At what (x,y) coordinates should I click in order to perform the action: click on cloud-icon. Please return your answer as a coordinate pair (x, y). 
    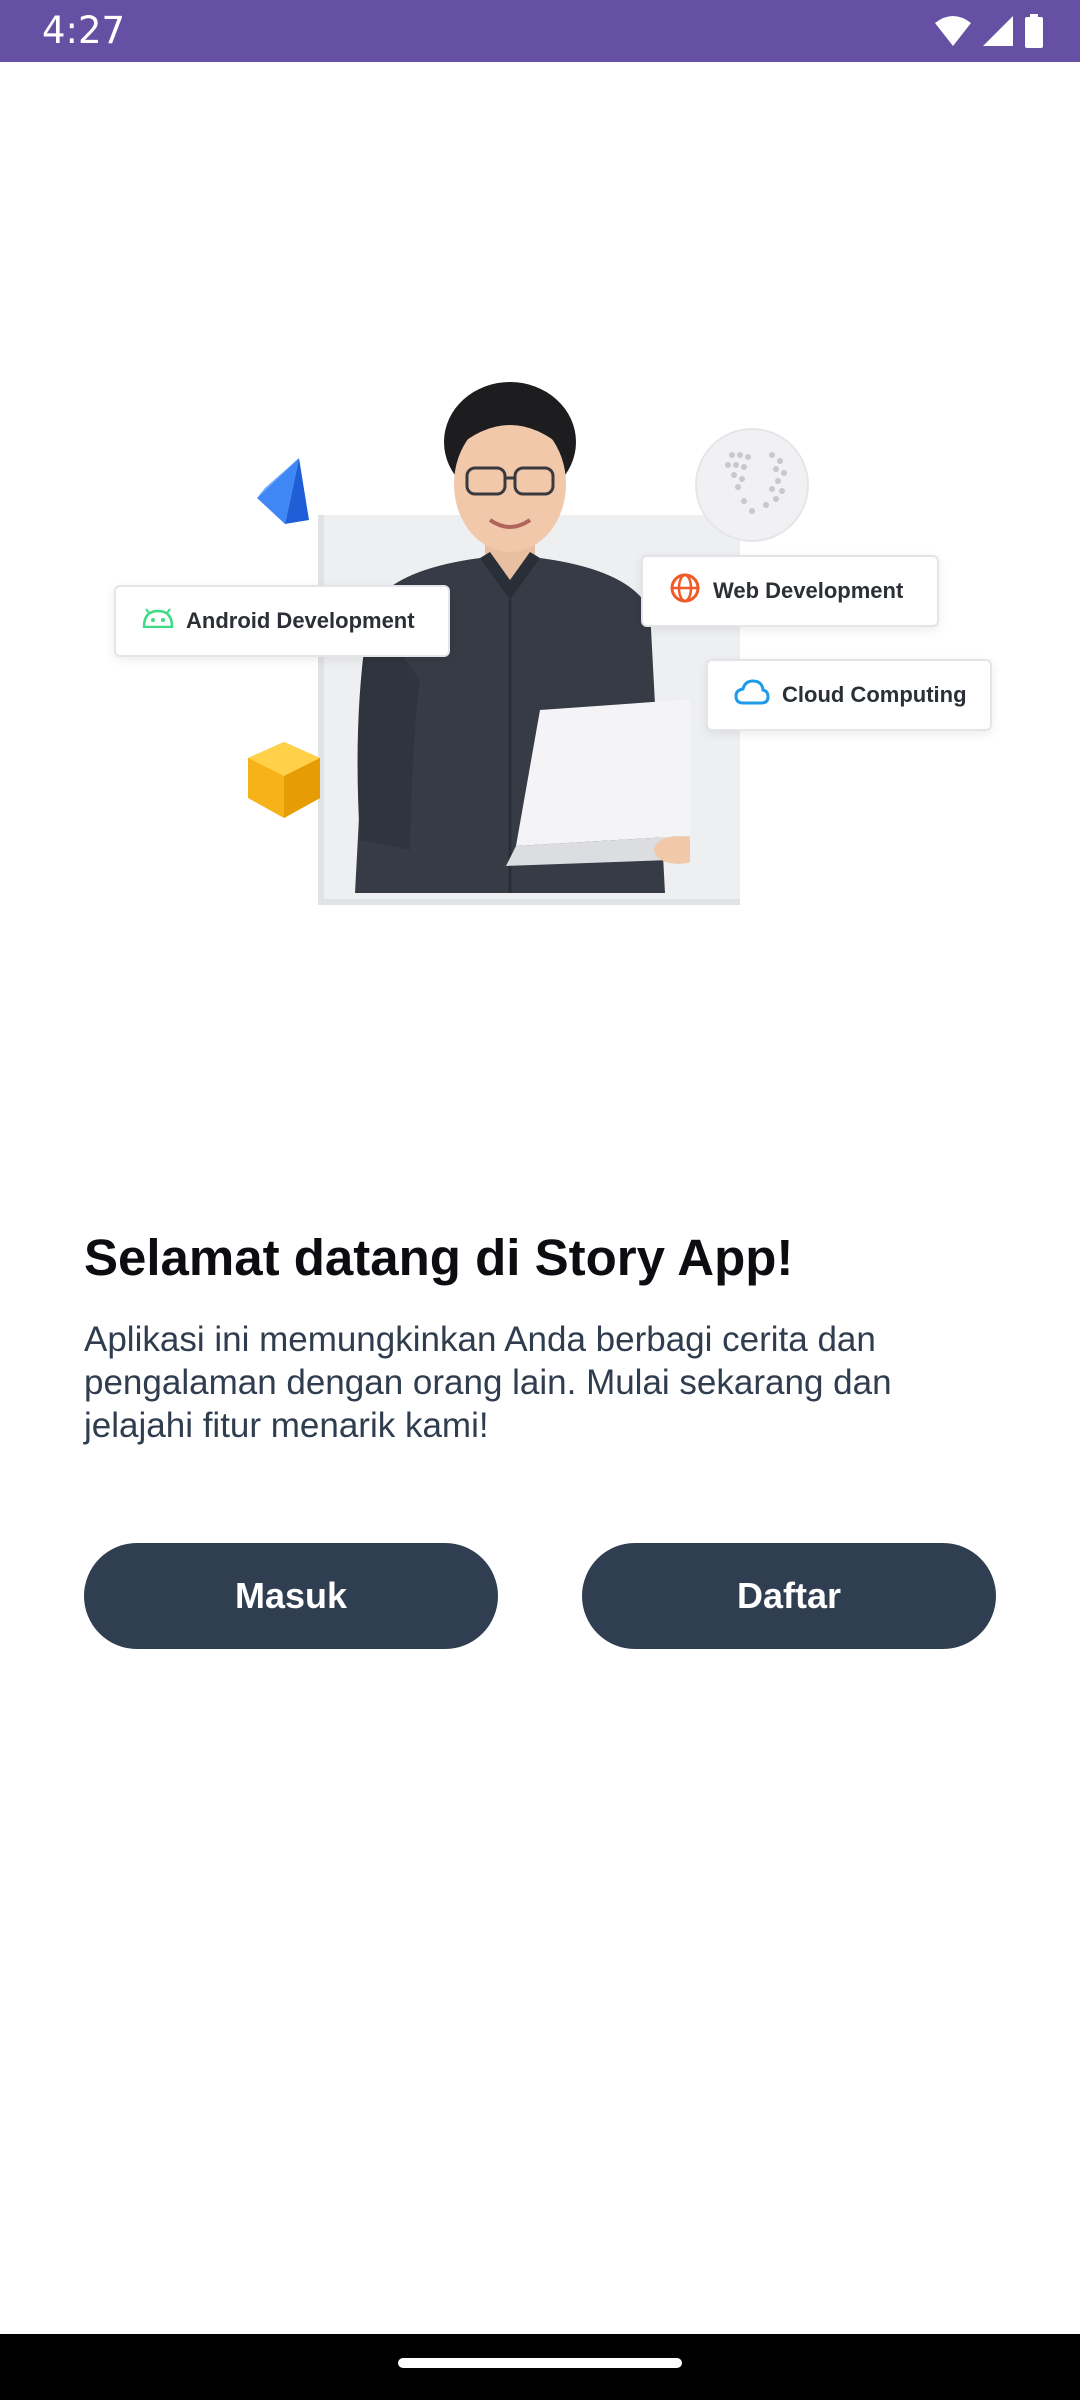
    Looking at the image, I should click on (752, 695).